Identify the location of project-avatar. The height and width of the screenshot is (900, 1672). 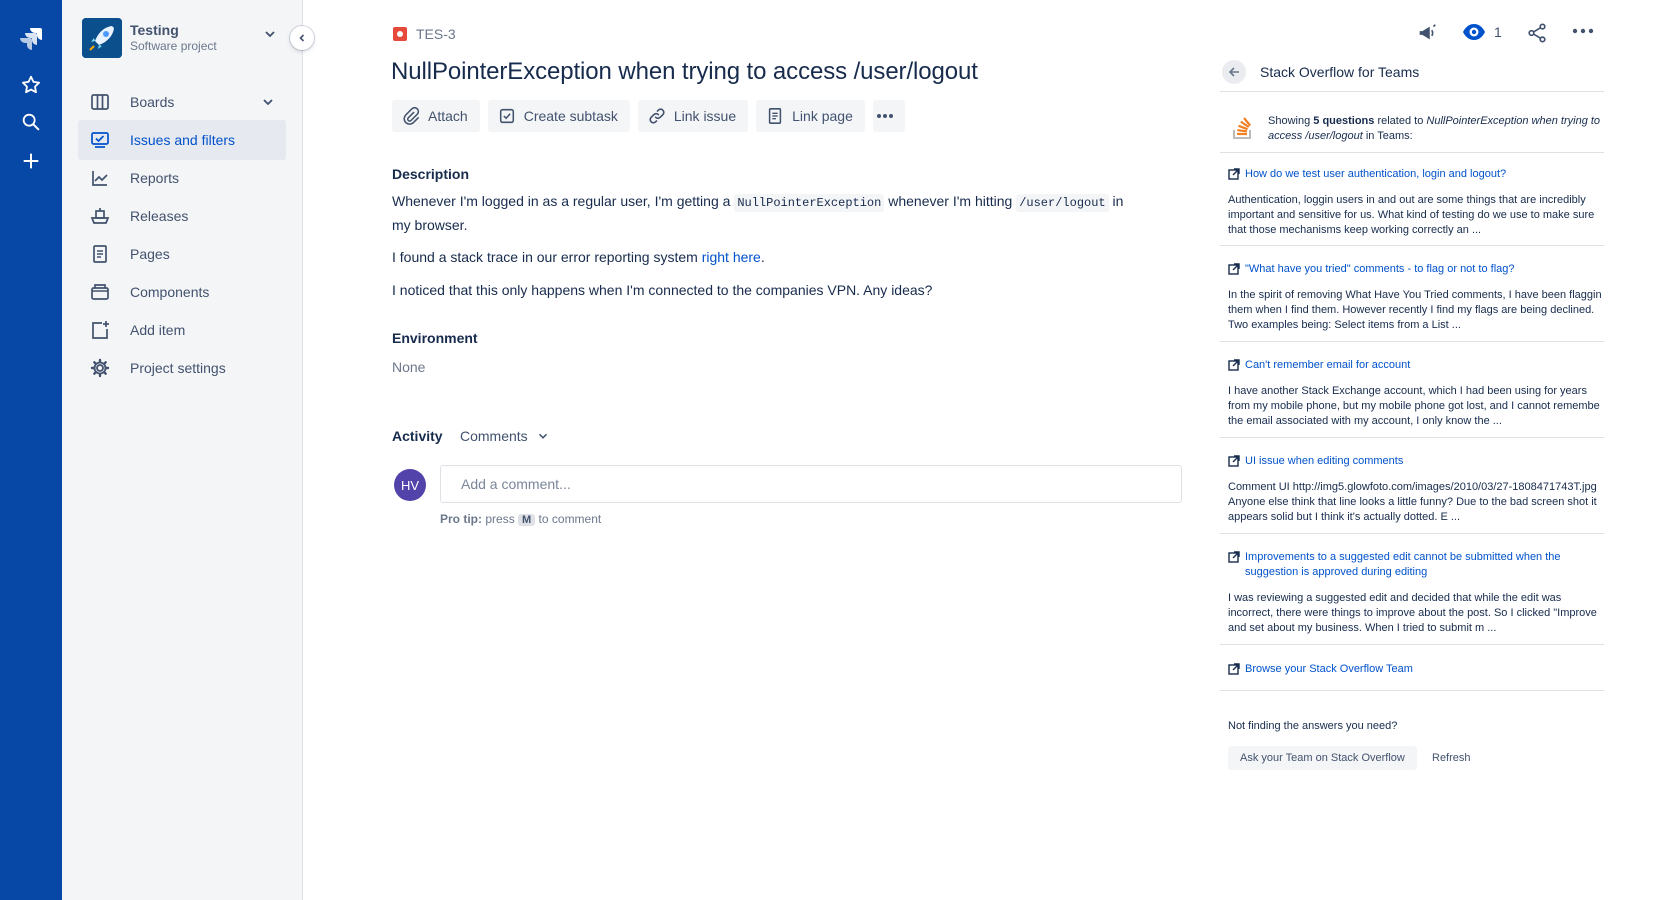
(102, 38).